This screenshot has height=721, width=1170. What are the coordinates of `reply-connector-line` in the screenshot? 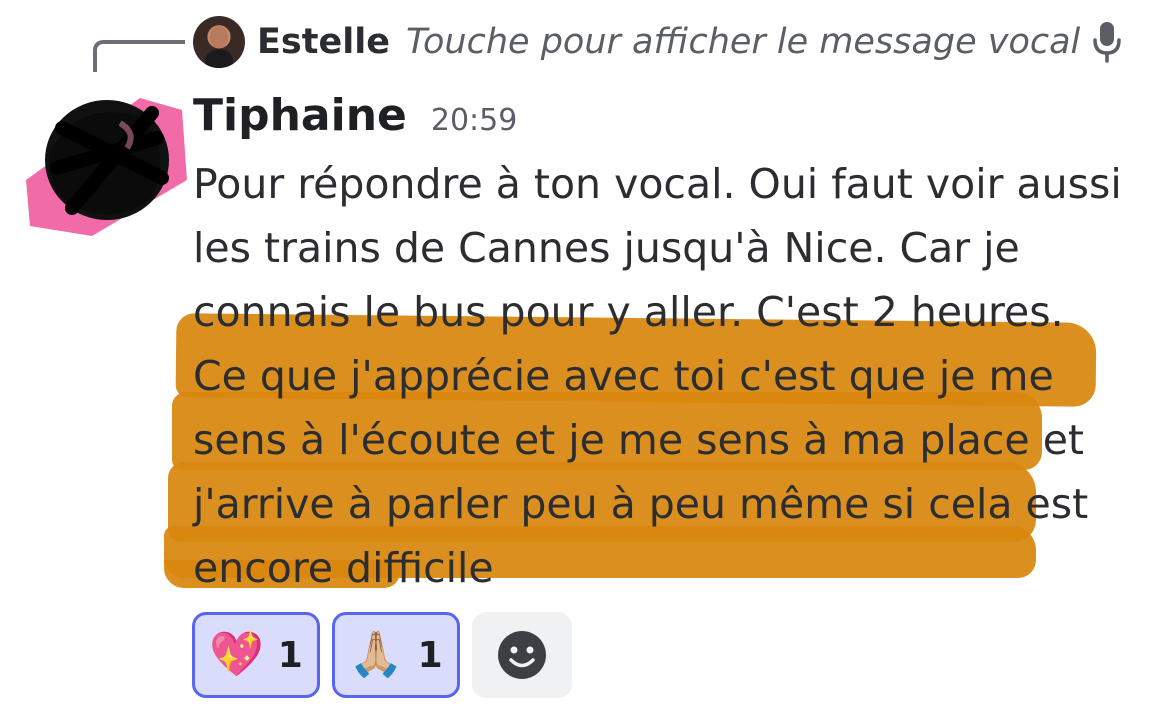 It's located at (139, 56).